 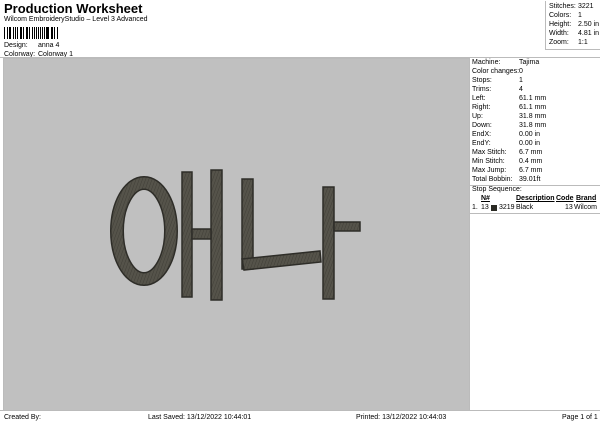 I want to click on barcode, so click(x=31, y=33).